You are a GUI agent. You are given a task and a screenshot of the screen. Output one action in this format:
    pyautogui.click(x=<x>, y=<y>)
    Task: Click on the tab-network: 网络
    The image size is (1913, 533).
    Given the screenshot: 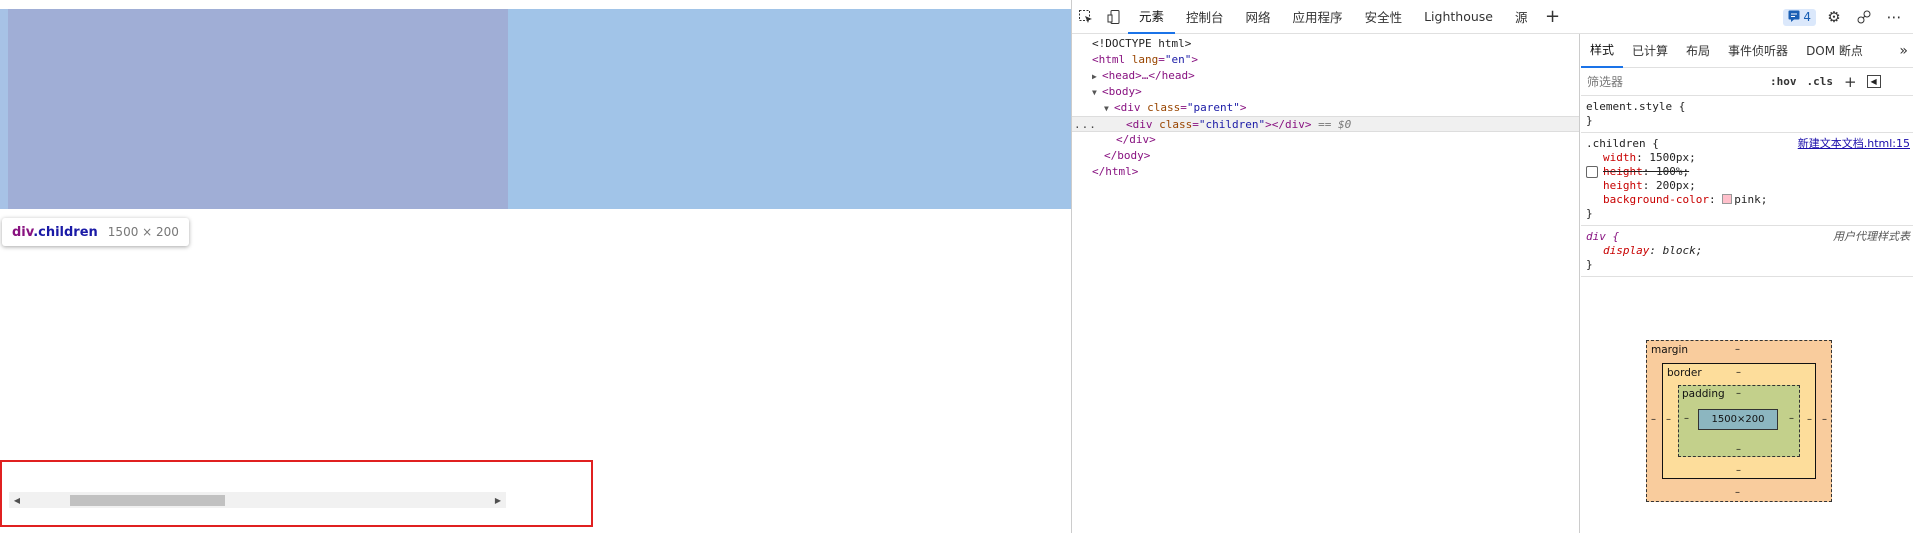 What is the action you would take?
    pyautogui.click(x=1258, y=17)
    